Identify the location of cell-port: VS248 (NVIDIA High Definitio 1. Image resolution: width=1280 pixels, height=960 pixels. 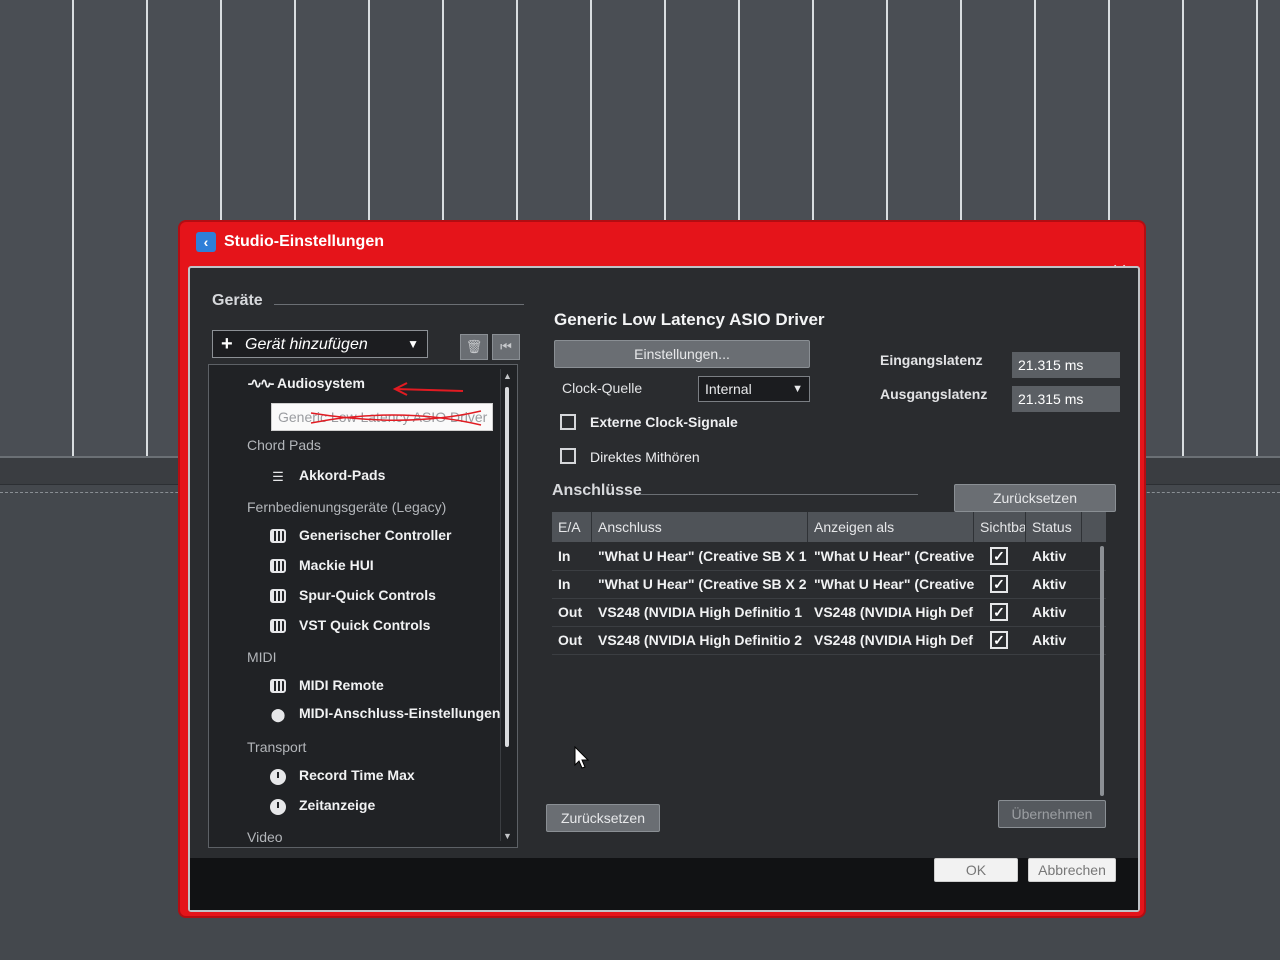
(700, 612).